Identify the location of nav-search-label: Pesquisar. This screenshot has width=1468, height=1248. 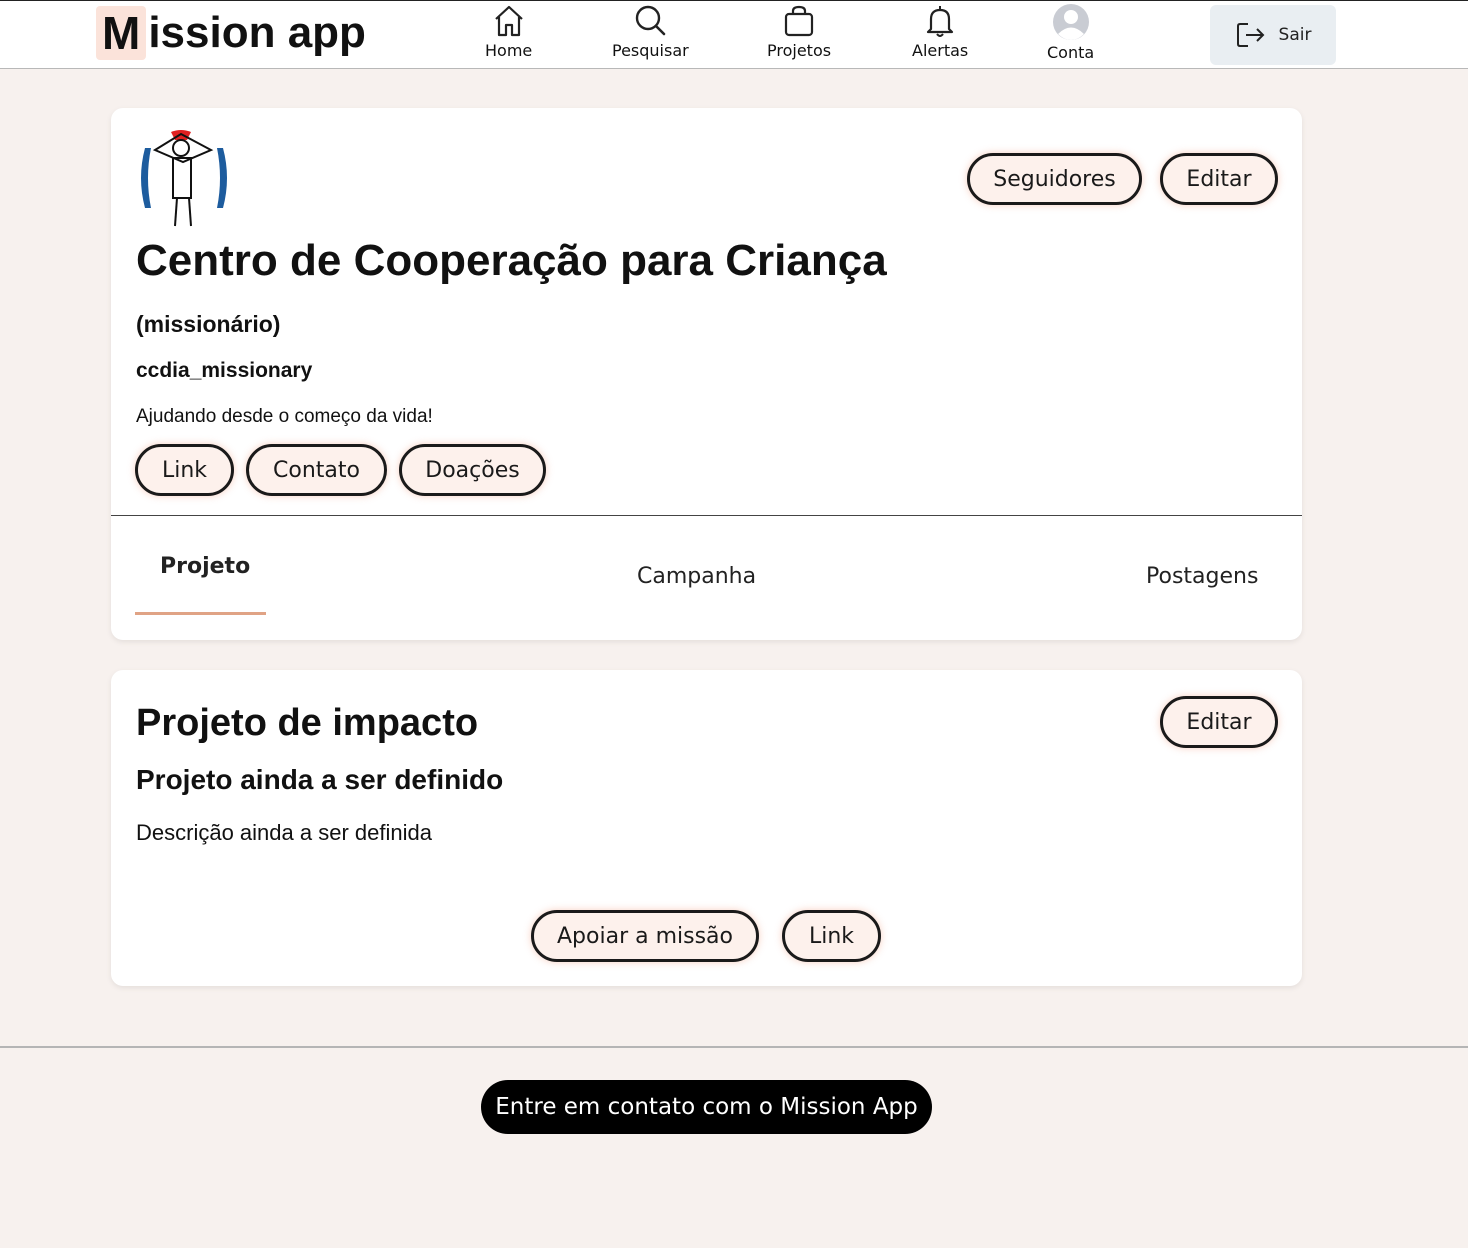
(650, 50).